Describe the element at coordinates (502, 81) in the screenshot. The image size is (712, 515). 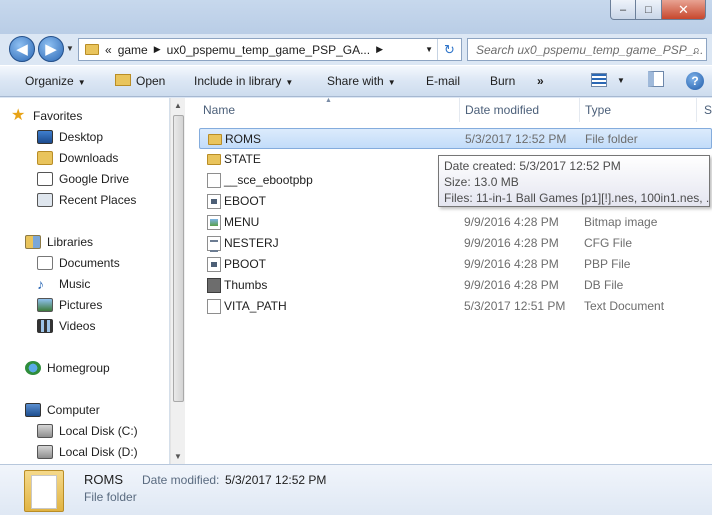
I see `burn-button: Burn` at that location.